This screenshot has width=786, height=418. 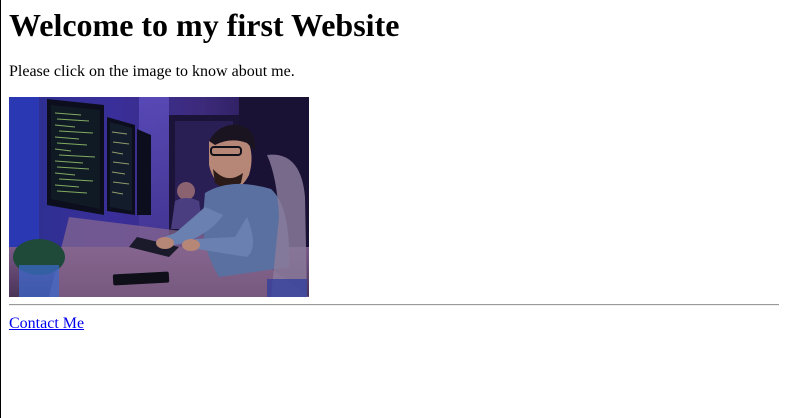 What do you see at coordinates (204, 25) in the screenshot?
I see `page-heading: Welcome to my first Website` at bounding box center [204, 25].